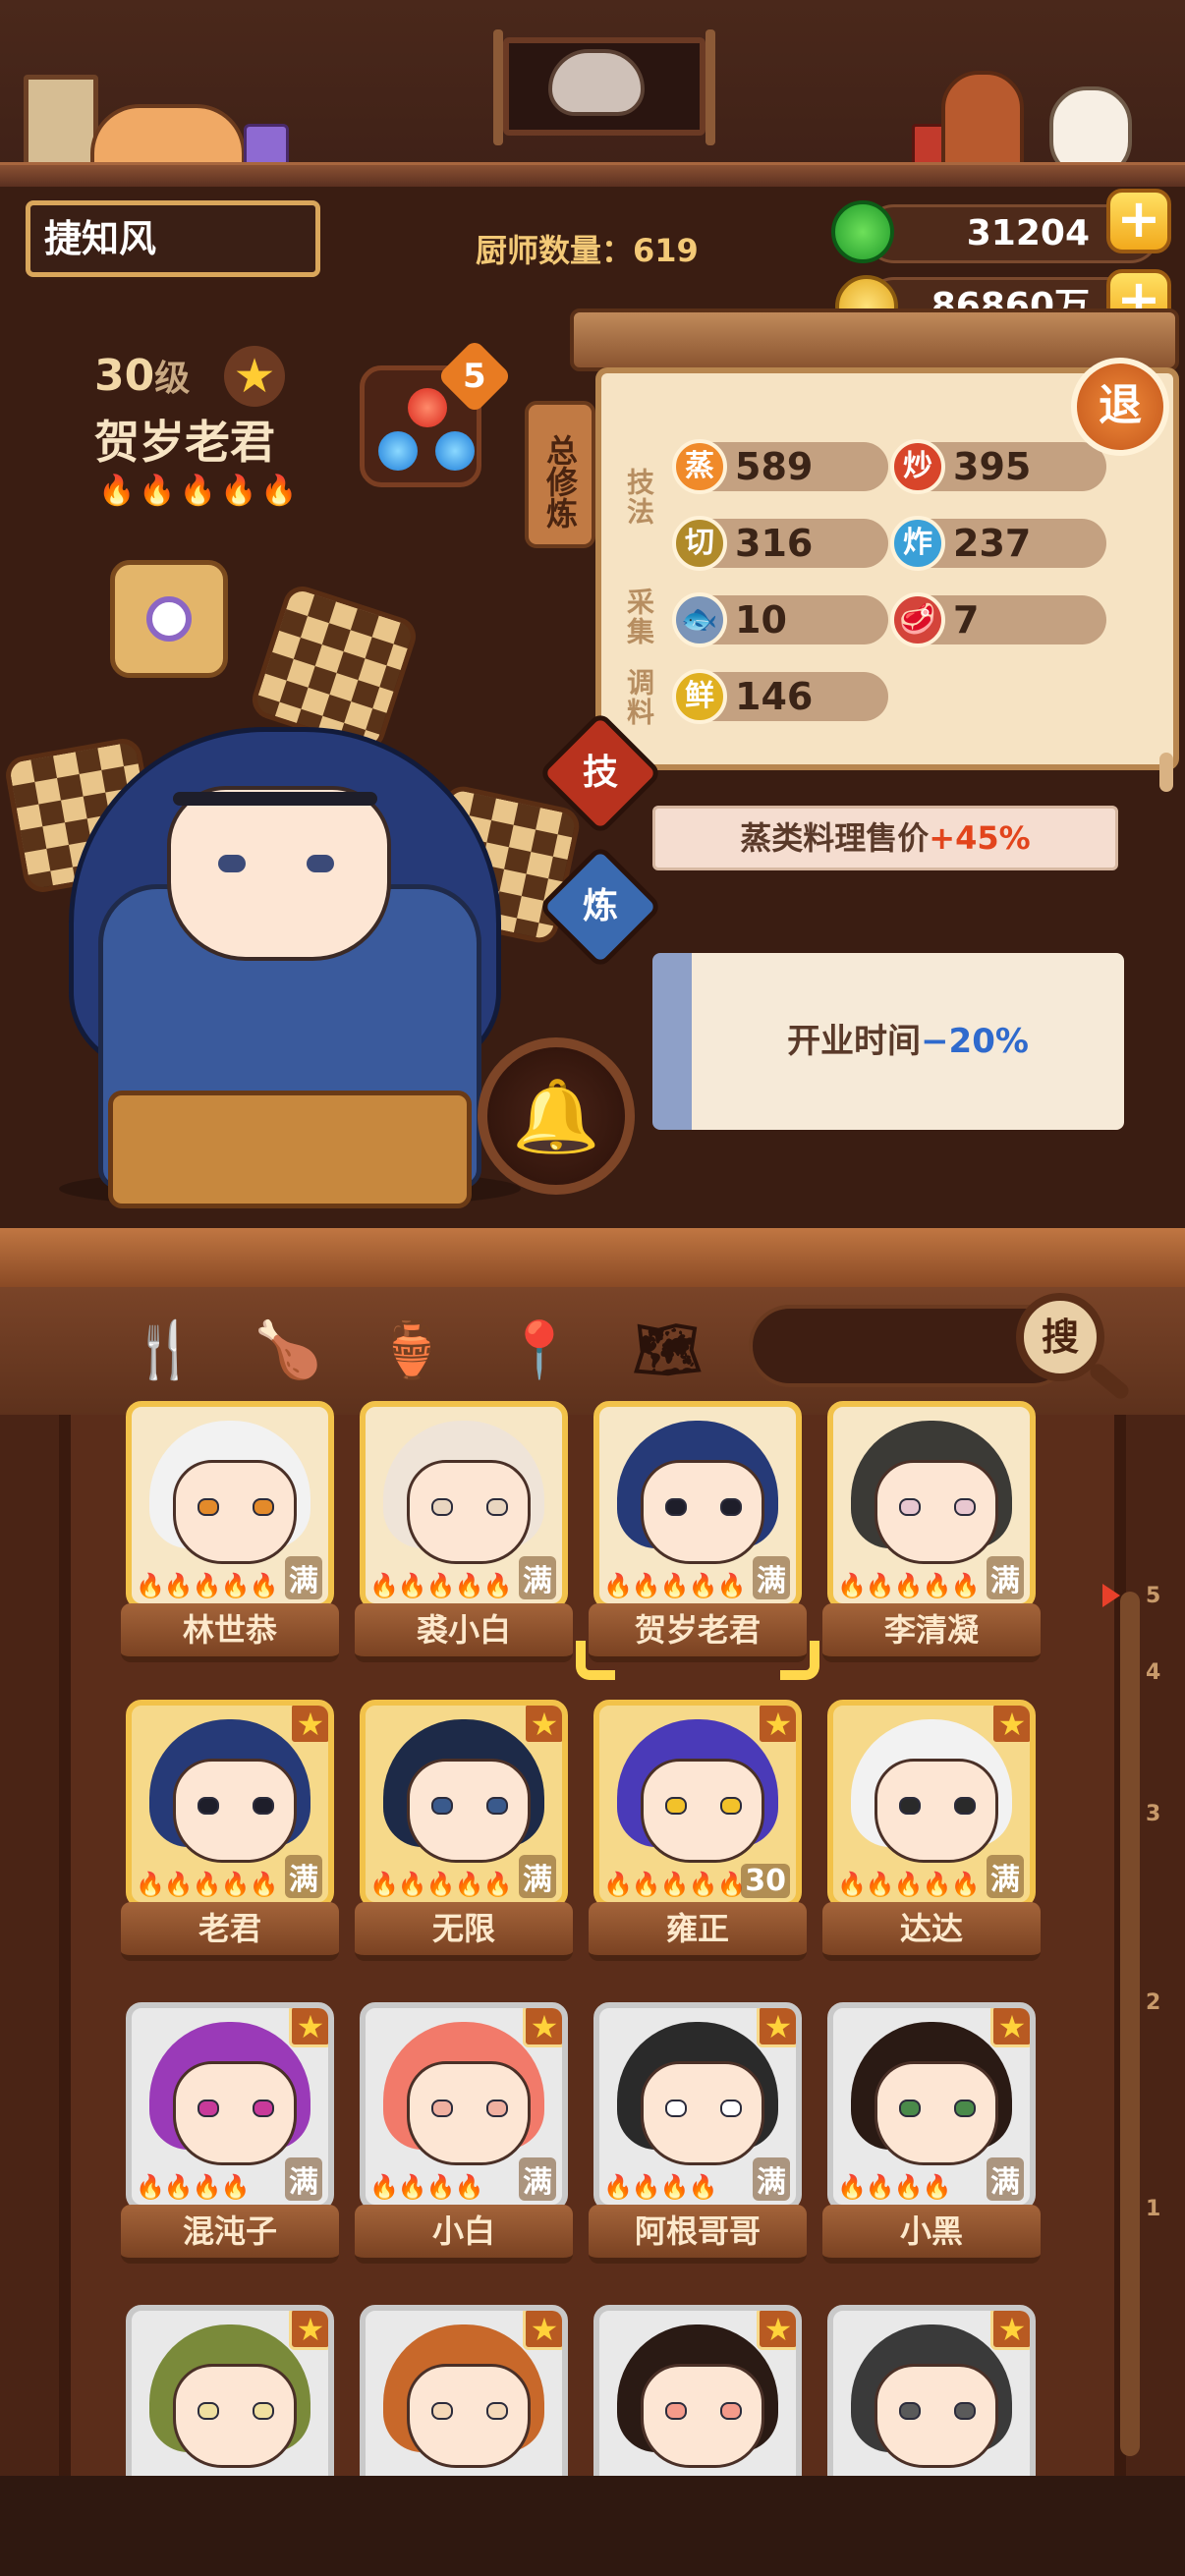 The height and width of the screenshot is (2576, 1185). Describe the element at coordinates (1154, 2002) in the screenshot. I see `ruler-number: 2` at that location.